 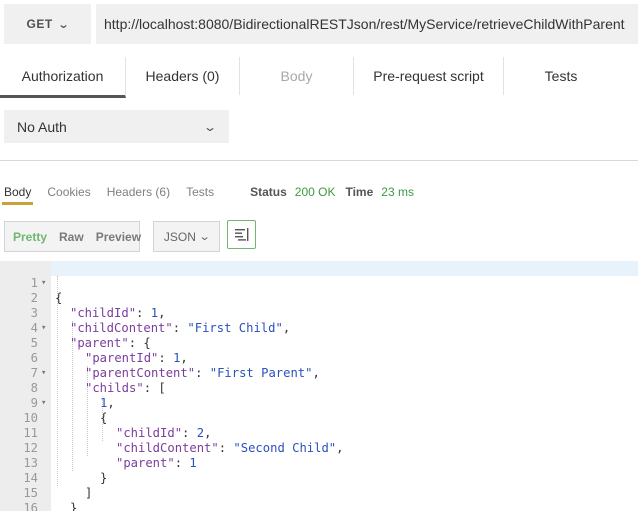 I want to click on code-text: }, so click(x=73, y=506).